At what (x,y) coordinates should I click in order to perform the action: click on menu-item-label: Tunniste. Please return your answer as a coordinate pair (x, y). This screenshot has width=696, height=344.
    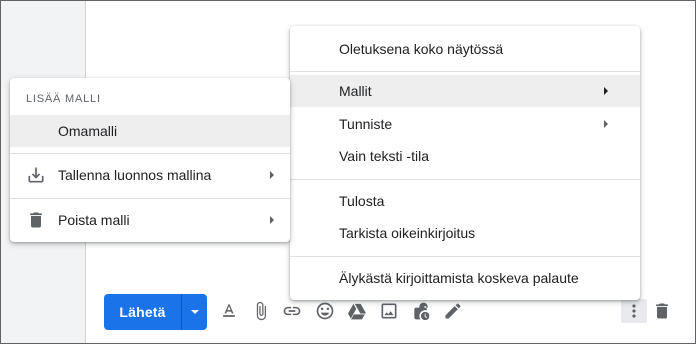
    Looking at the image, I should click on (366, 124).